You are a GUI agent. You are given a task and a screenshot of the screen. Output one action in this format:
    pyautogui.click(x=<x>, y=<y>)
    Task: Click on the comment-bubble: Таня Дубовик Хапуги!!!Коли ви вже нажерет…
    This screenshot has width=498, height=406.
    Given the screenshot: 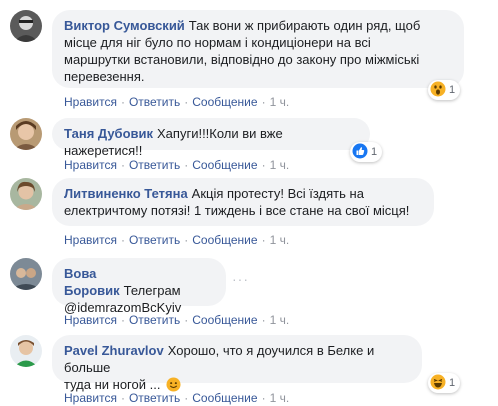 What is the action you would take?
    pyautogui.click(x=211, y=138)
    